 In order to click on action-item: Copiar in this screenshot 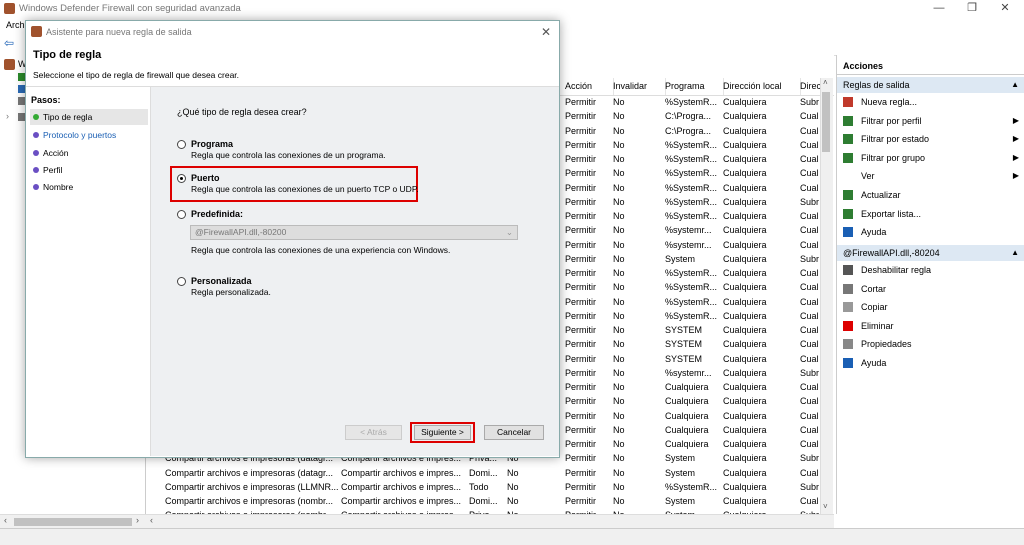, I will do `click(930, 307)`.